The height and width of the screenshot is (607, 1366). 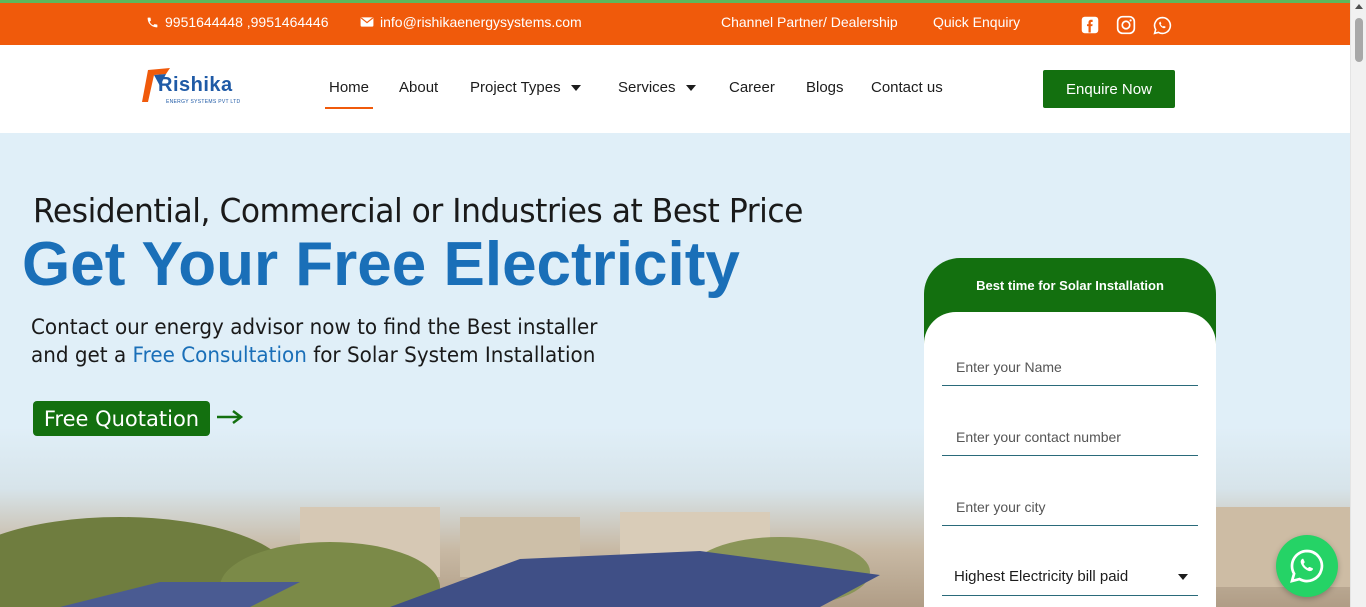 I want to click on hero-desc-suffix: for Solar System Installation, so click(x=451, y=355).